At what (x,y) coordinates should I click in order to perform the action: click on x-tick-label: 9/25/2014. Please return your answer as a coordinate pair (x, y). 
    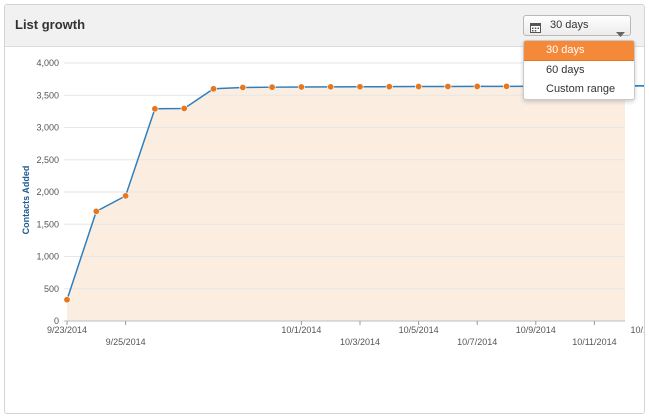
    Looking at the image, I should click on (126, 342).